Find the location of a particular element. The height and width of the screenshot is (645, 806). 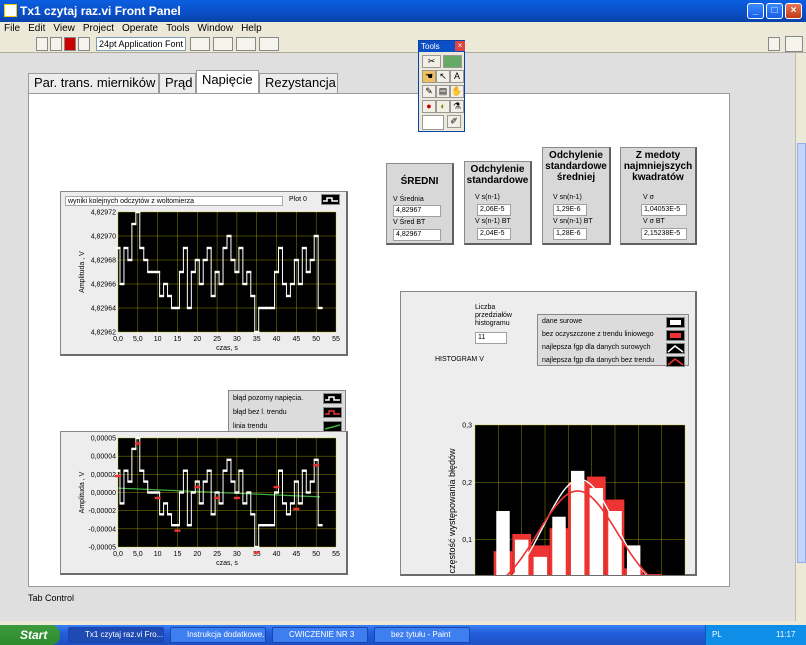

wiring-tool-icon: ✎ is located at coordinates (429, 91).